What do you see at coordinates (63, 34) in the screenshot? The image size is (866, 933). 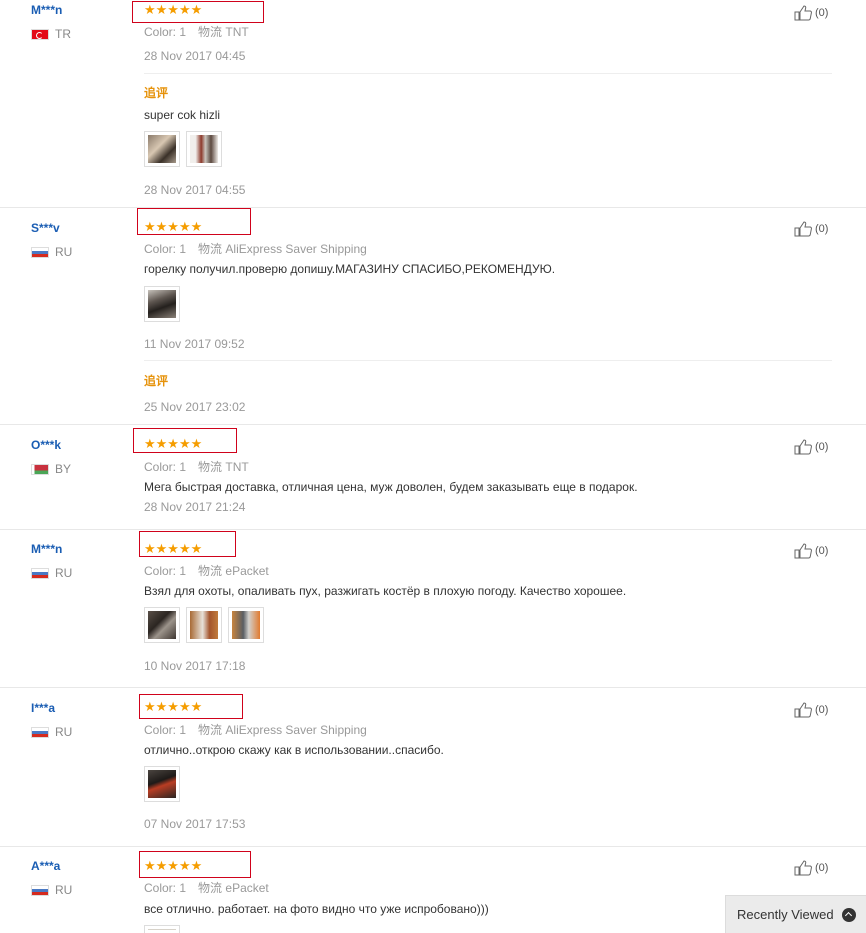 I see `country-code: TR` at bounding box center [63, 34].